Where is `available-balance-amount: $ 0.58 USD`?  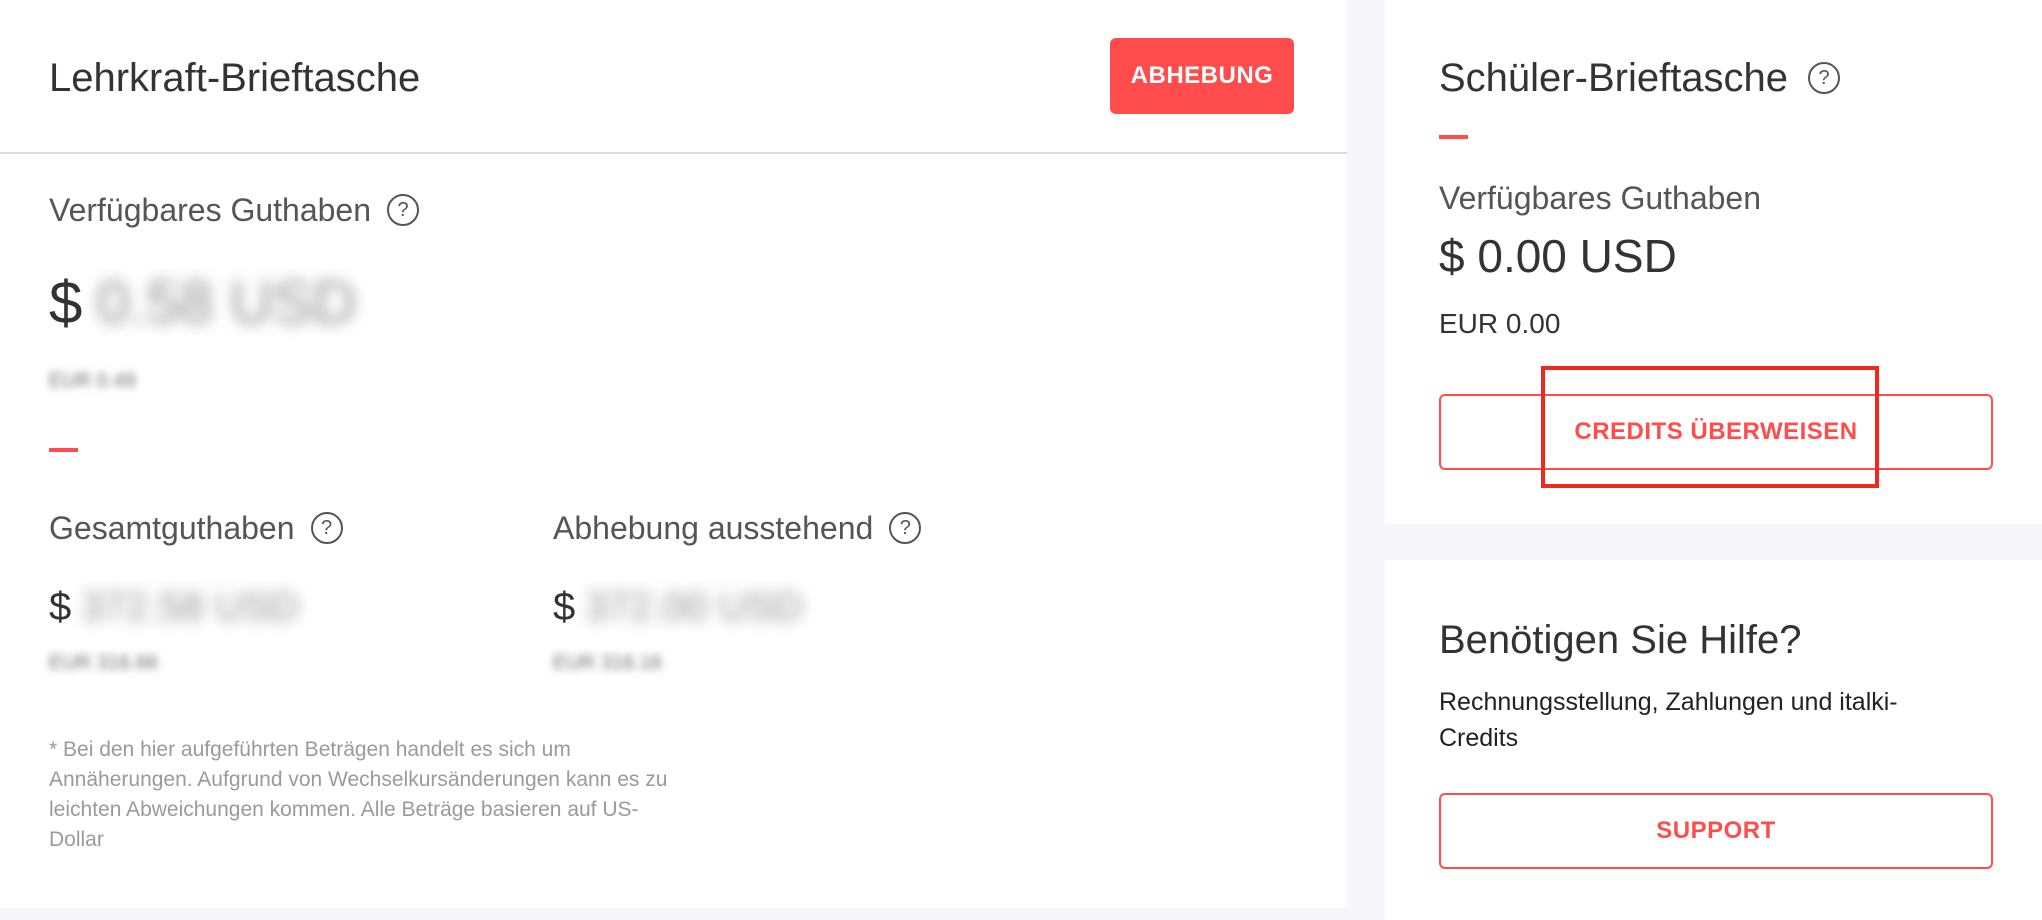
available-balance-amount: $ 0.58 USD is located at coordinates (203, 303).